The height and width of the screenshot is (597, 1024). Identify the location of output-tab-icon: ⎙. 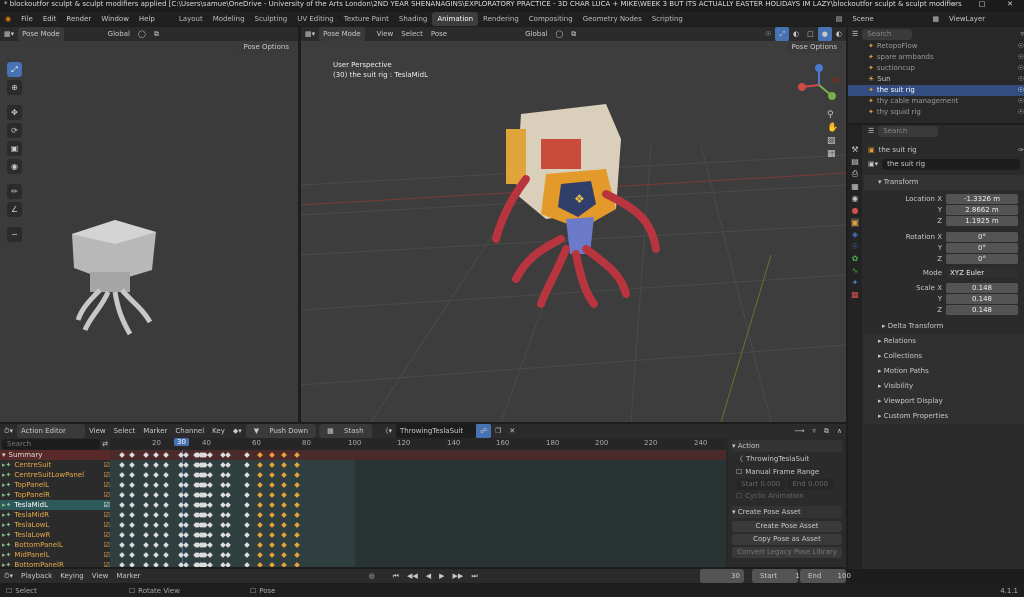
(855, 174).